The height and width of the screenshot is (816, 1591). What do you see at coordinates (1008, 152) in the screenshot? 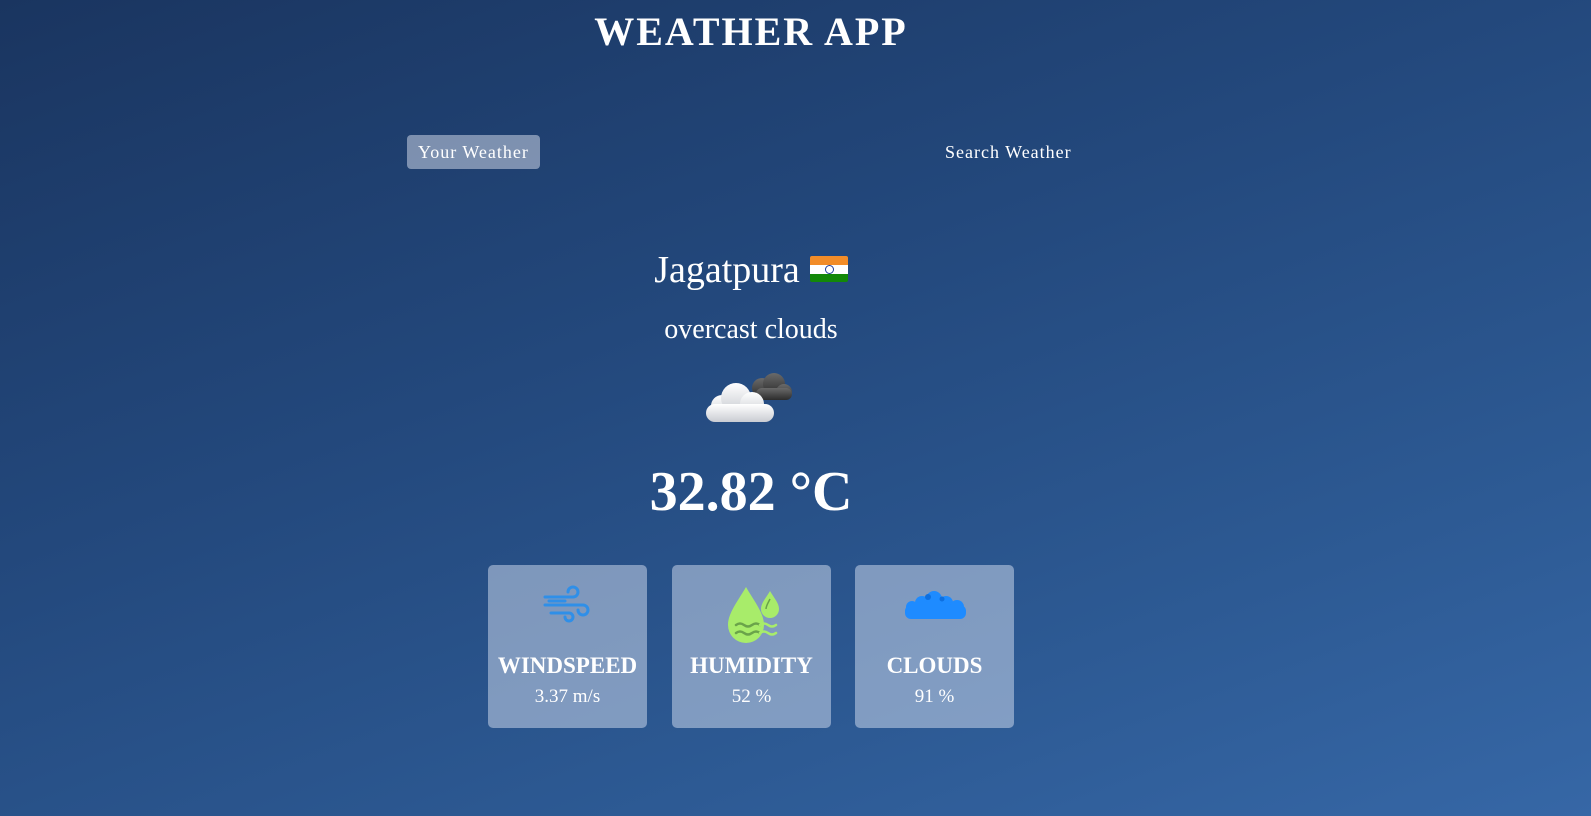
I see `tab-search-weather: Search Weather` at bounding box center [1008, 152].